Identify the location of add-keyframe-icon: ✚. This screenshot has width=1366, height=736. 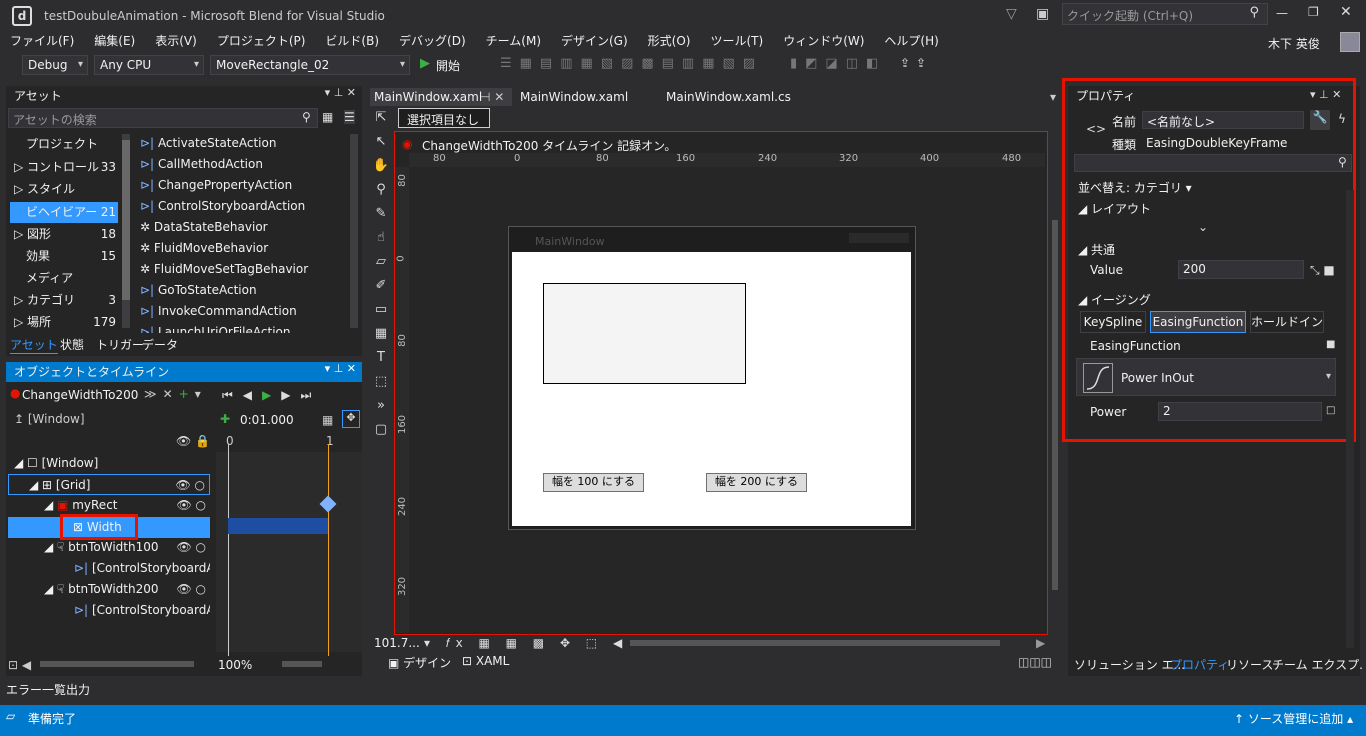
(225, 419).